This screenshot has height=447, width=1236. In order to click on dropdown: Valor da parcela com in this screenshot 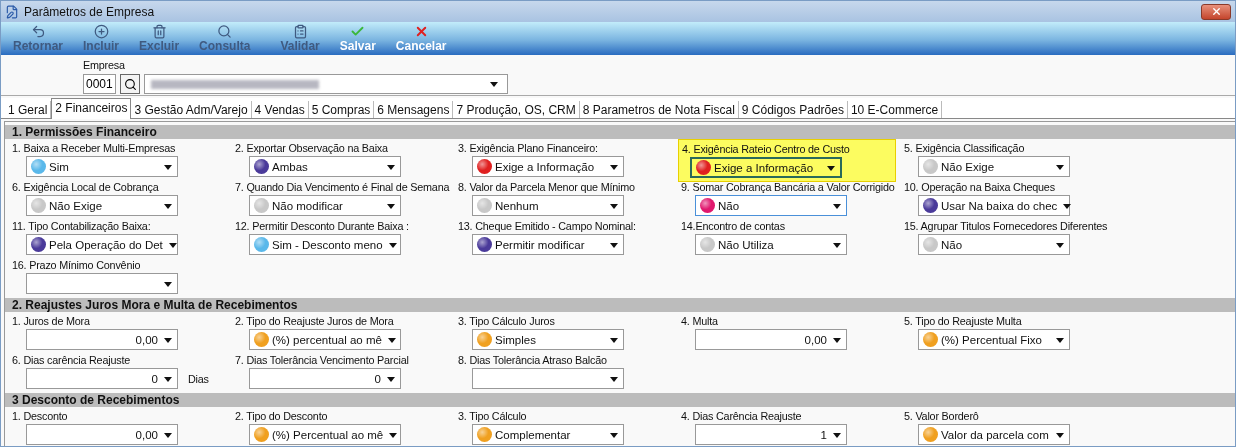, I will do `click(994, 434)`.